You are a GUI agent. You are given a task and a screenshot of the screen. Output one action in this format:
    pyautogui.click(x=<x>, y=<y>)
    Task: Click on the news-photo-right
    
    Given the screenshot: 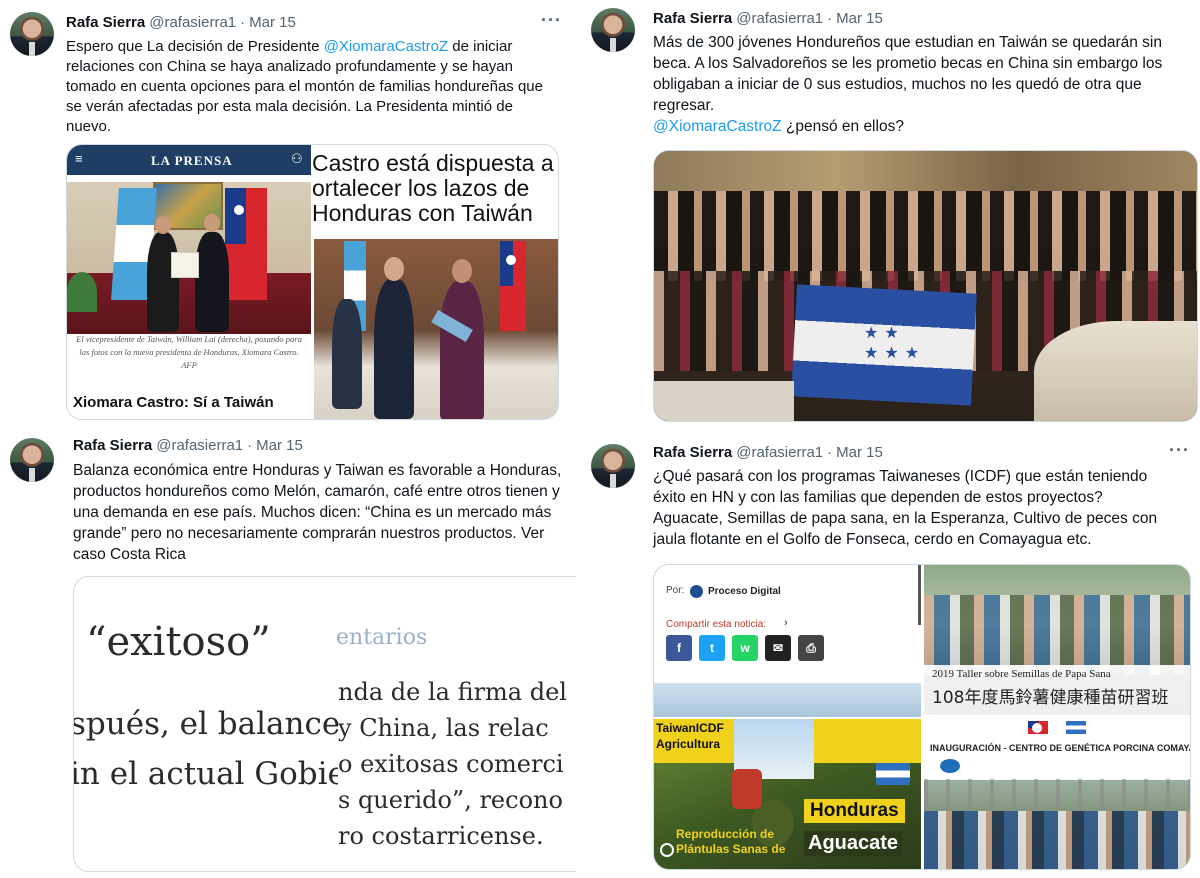 What is the action you would take?
    pyautogui.click(x=436, y=329)
    